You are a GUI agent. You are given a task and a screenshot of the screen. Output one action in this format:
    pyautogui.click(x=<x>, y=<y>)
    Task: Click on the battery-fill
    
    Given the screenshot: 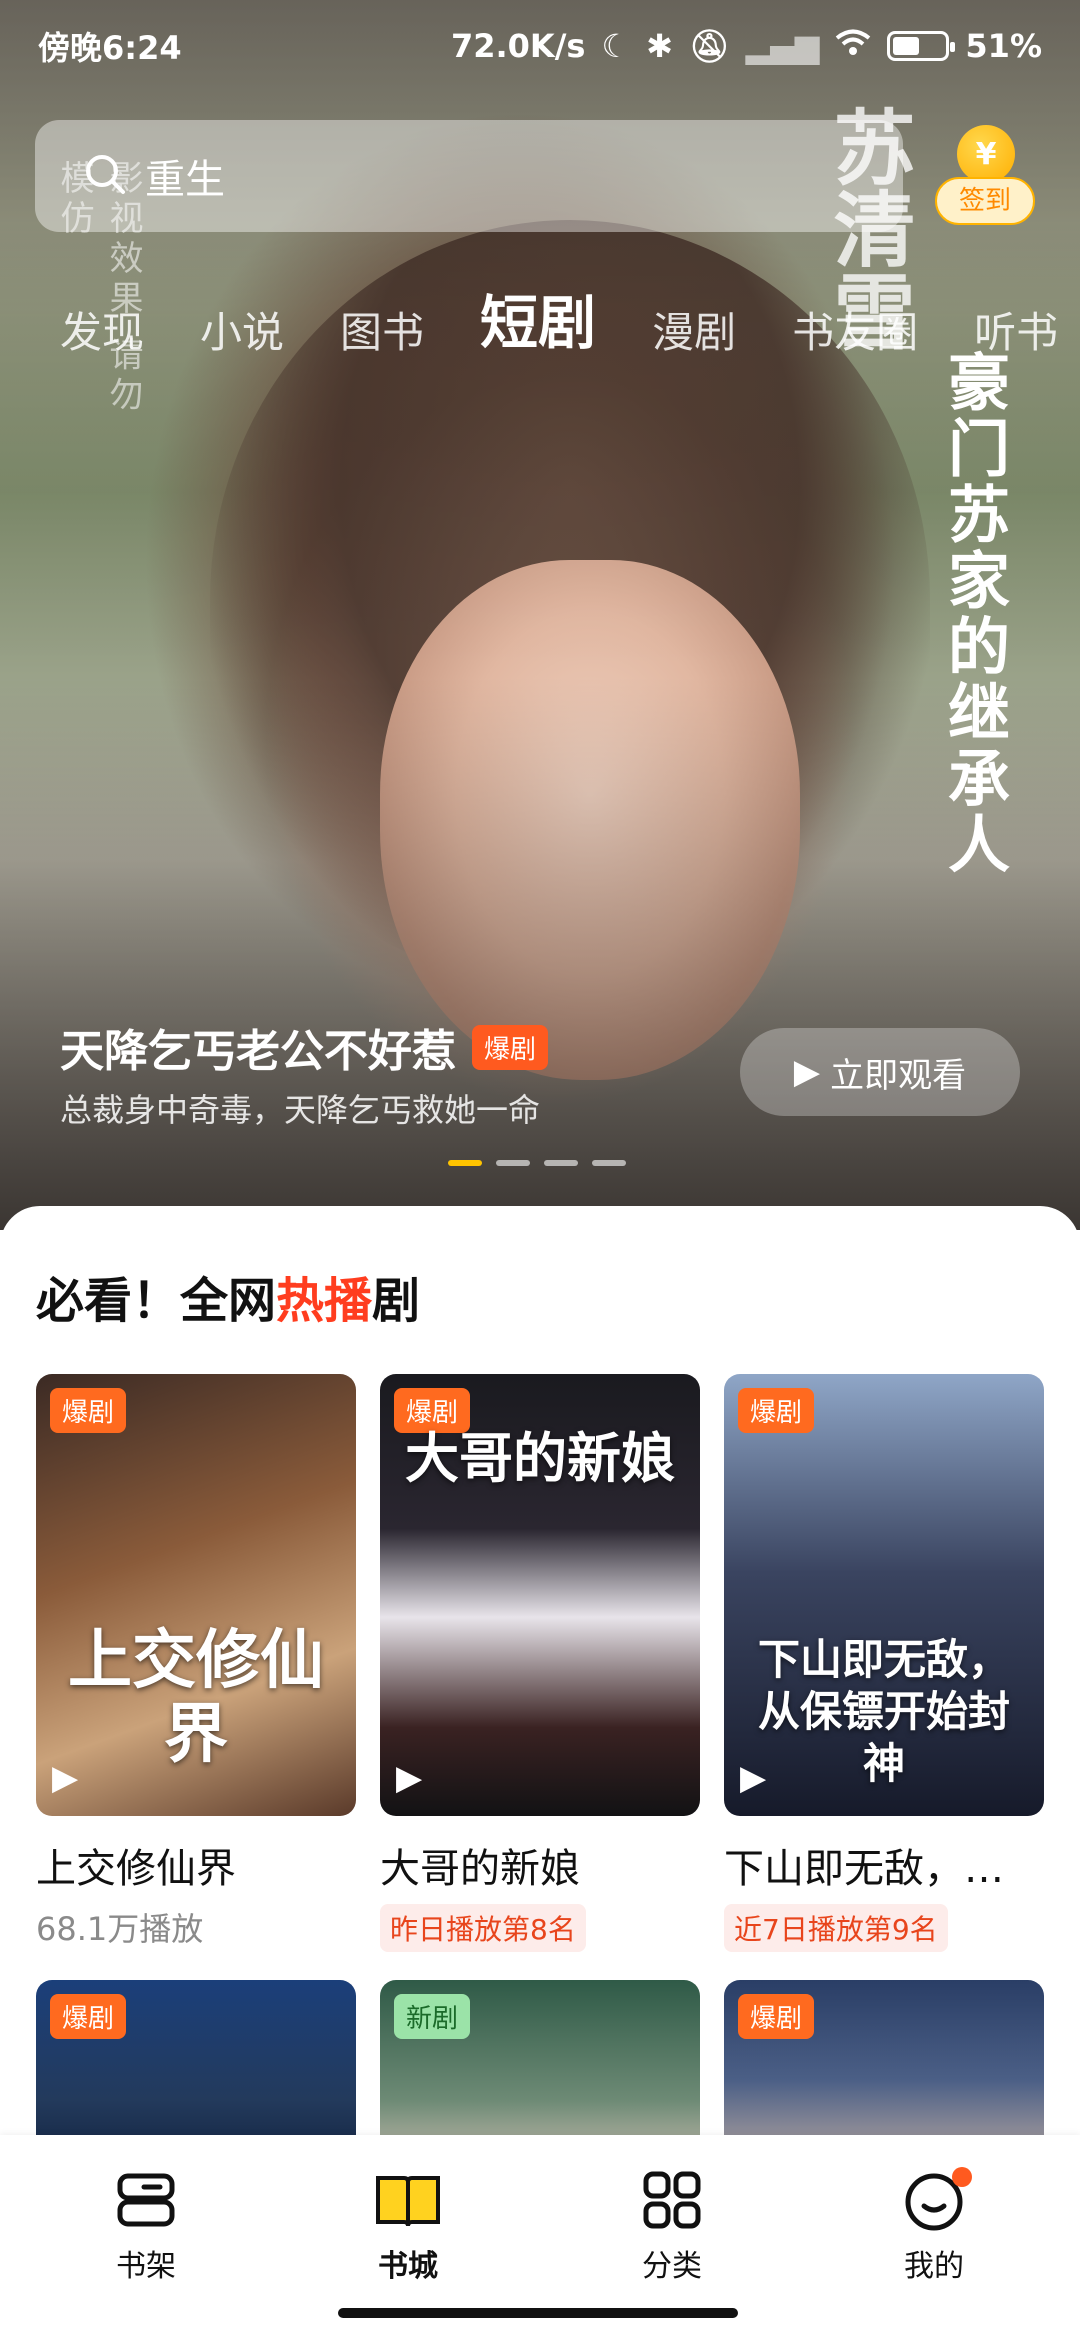 What is the action you would take?
    pyautogui.click(x=906, y=46)
    